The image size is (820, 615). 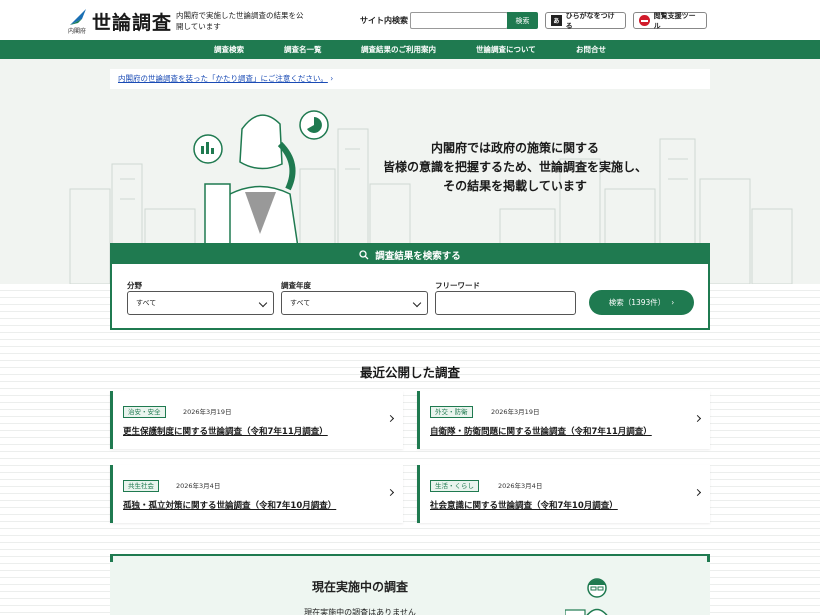 I want to click on search-submit-button: 検索（1393件） ›, so click(x=641, y=302).